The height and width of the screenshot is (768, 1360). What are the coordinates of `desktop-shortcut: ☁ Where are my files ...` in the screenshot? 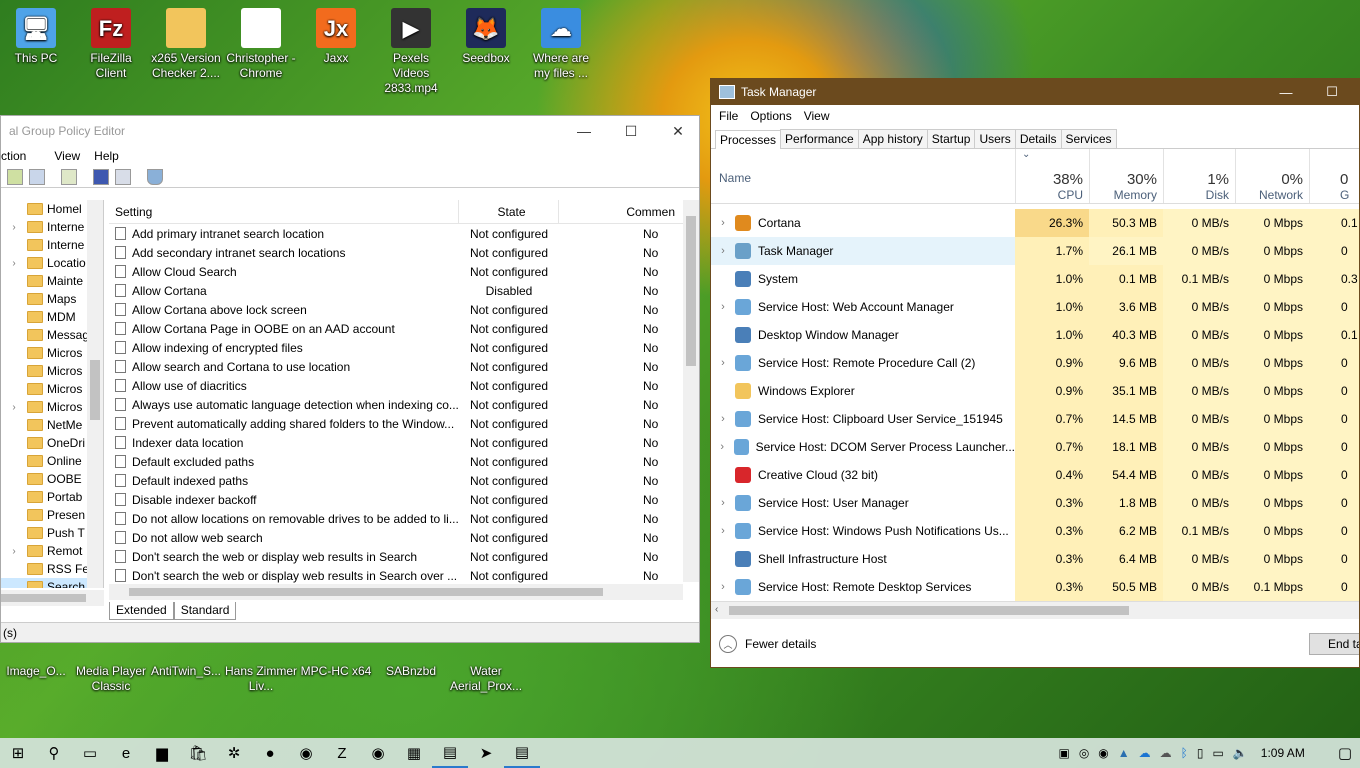 It's located at (561, 44).